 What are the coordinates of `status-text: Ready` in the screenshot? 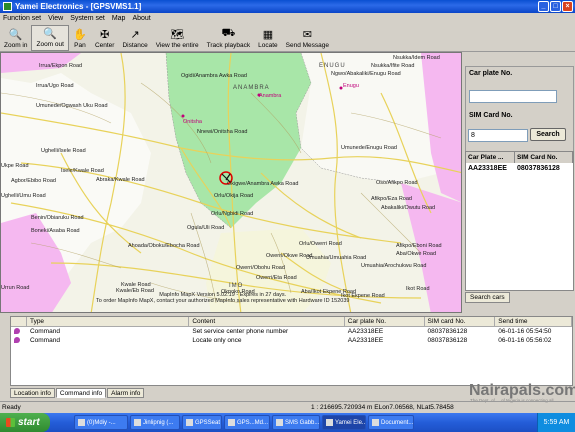 It's located at (11, 407).